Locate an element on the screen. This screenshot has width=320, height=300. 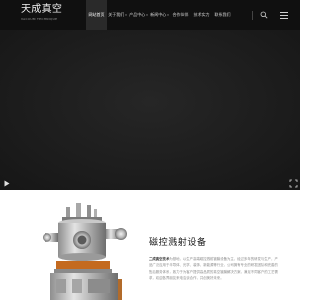
nav-item-technology: 技术实力 is located at coordinates (201, 15).